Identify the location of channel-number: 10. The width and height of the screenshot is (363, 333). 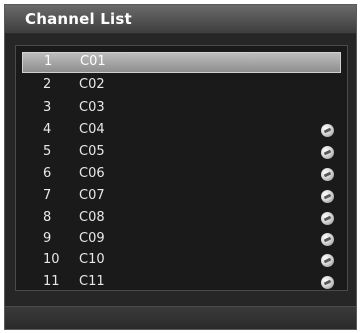
(51, 259).